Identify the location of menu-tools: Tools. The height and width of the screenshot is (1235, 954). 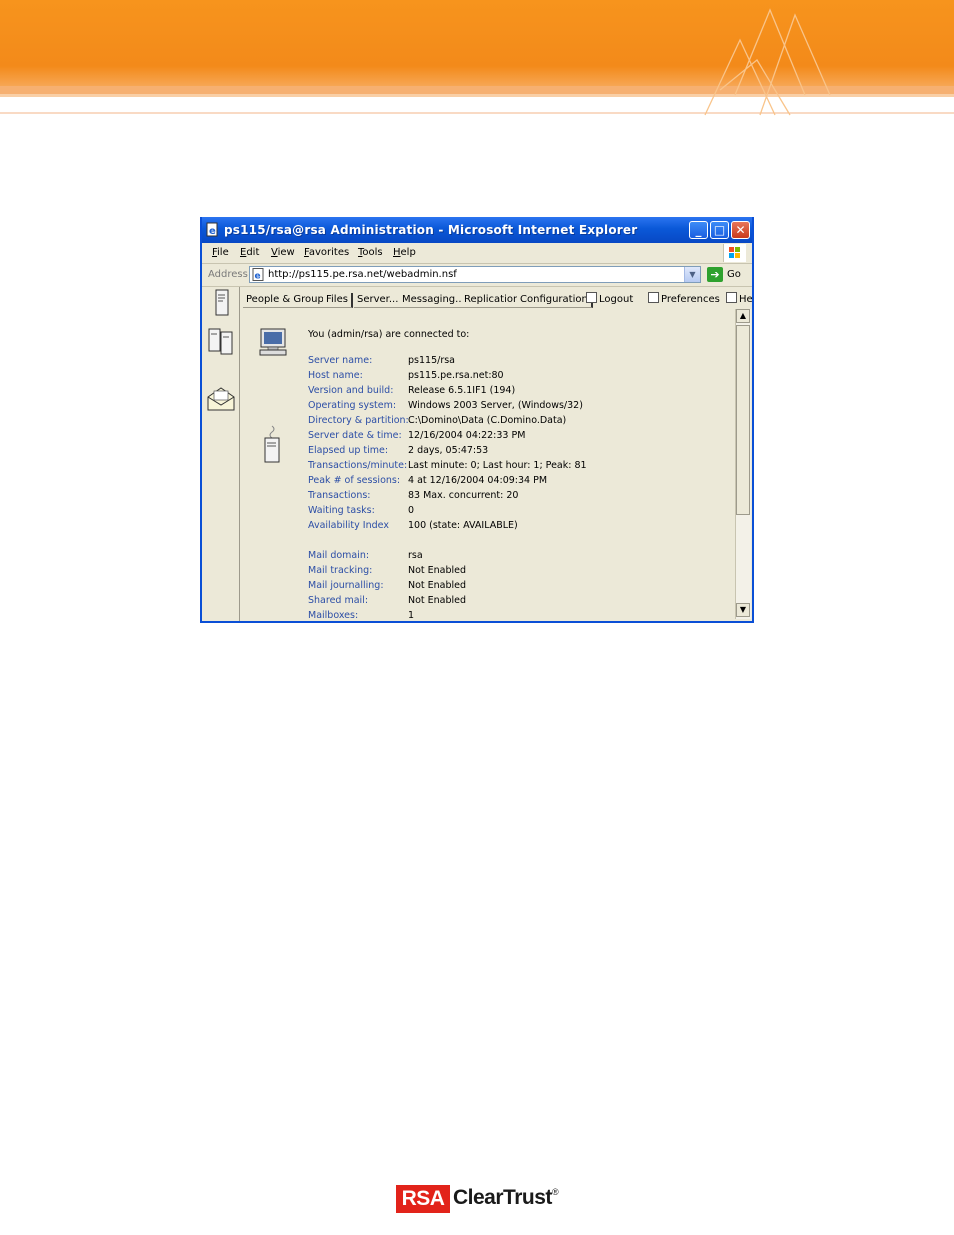
(370, 252).